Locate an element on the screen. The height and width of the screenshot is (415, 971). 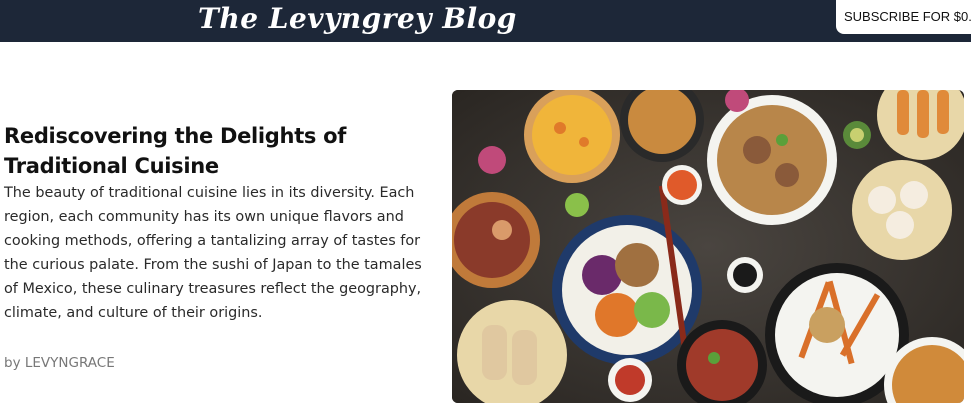
subscribe-button: SUBSCRIBE FOR $0.6 is located at coordinates (903, 17).